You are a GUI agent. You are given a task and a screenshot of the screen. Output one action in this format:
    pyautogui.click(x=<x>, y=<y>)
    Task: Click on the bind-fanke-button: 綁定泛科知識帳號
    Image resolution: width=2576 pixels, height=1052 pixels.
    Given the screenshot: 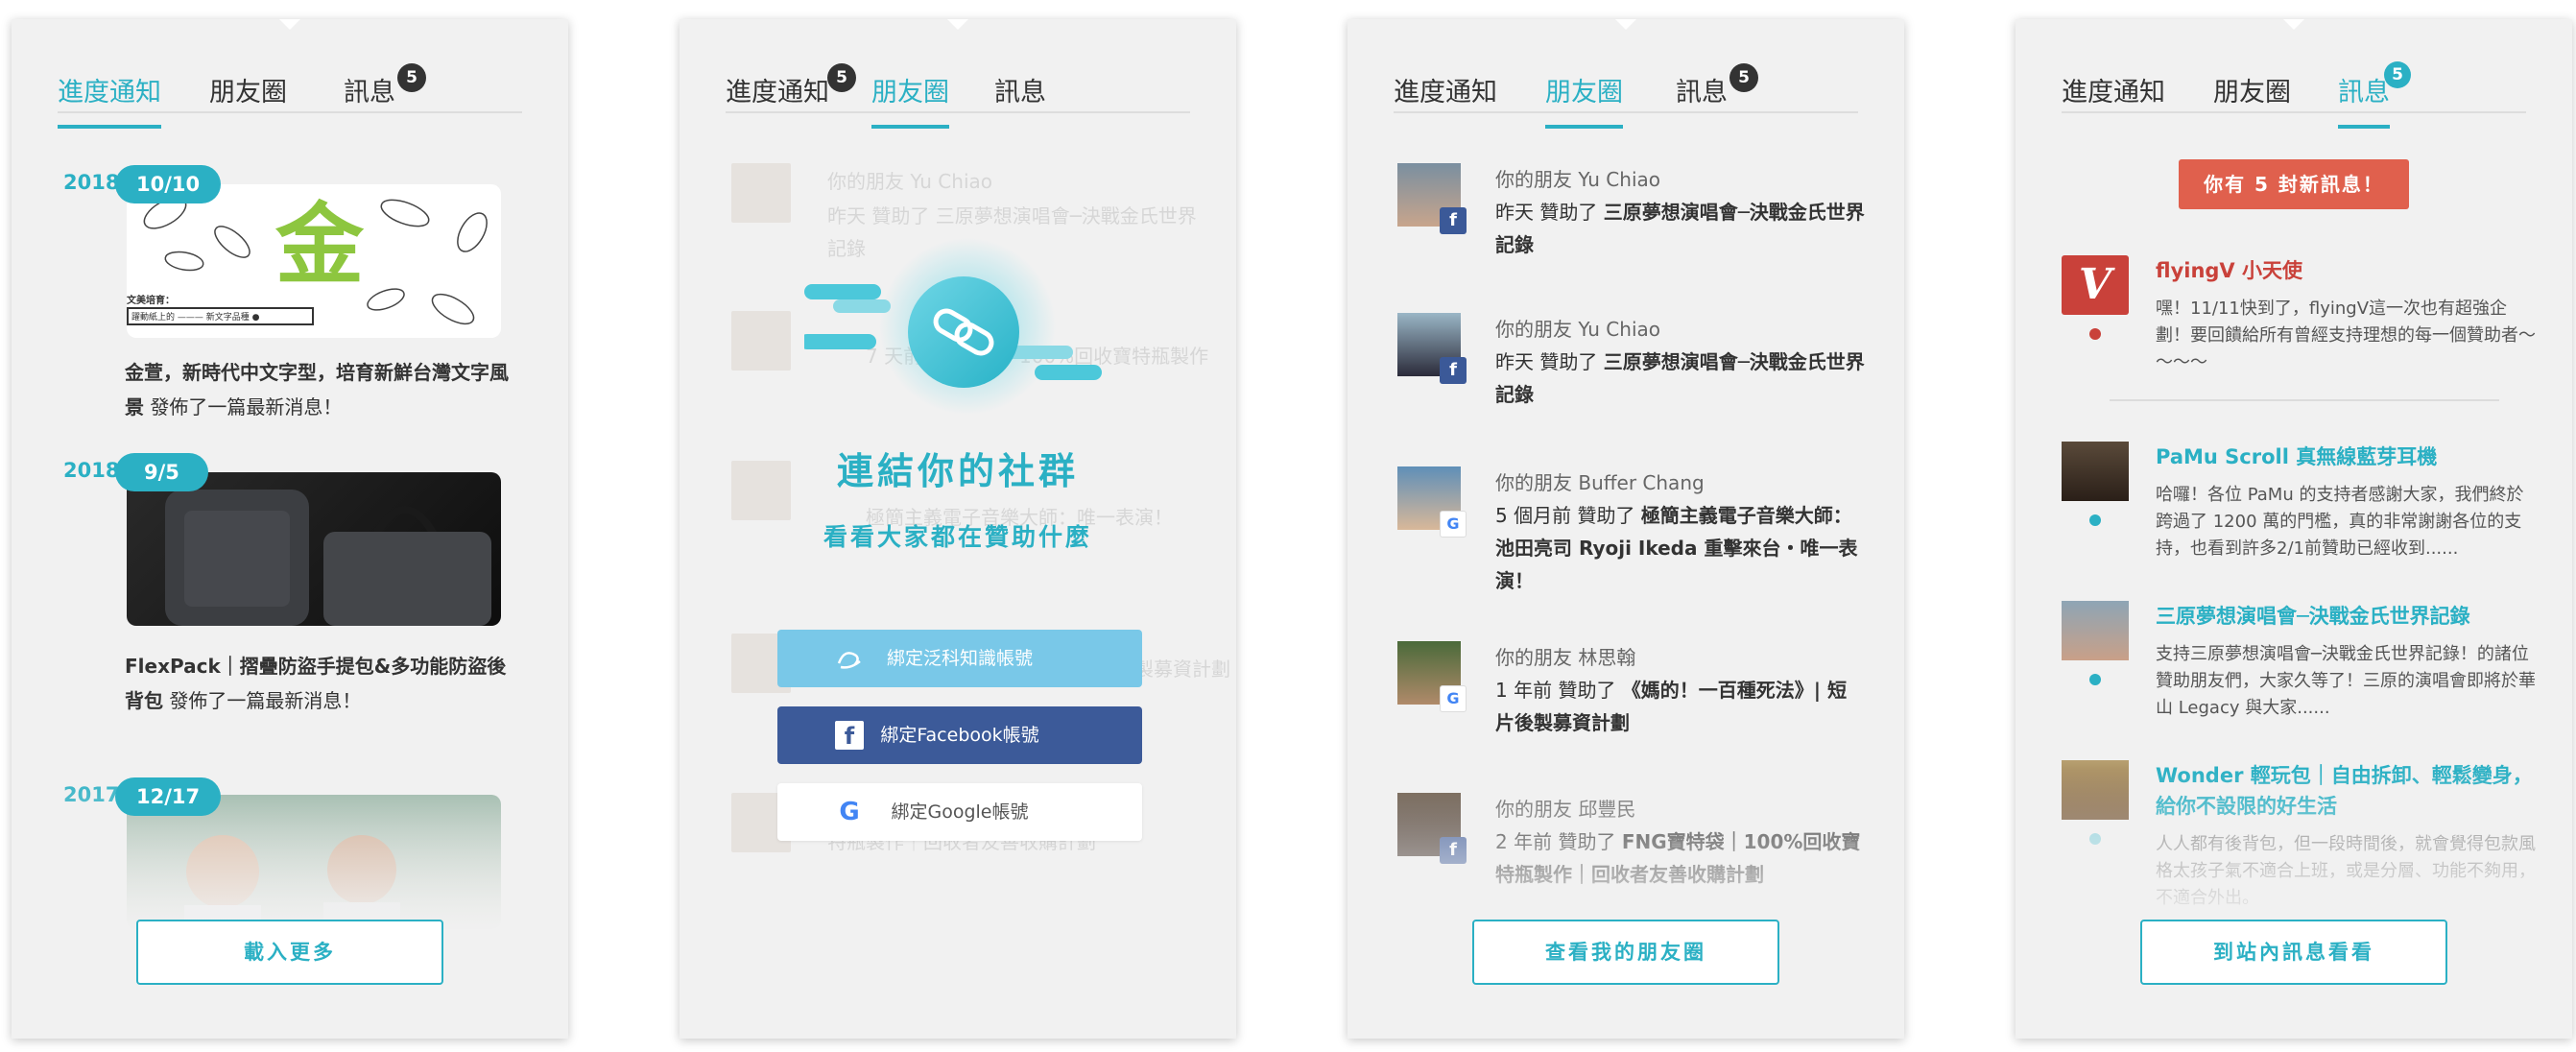 What is the action you would take?
    pyautogui.click(x=959, y=659)
    